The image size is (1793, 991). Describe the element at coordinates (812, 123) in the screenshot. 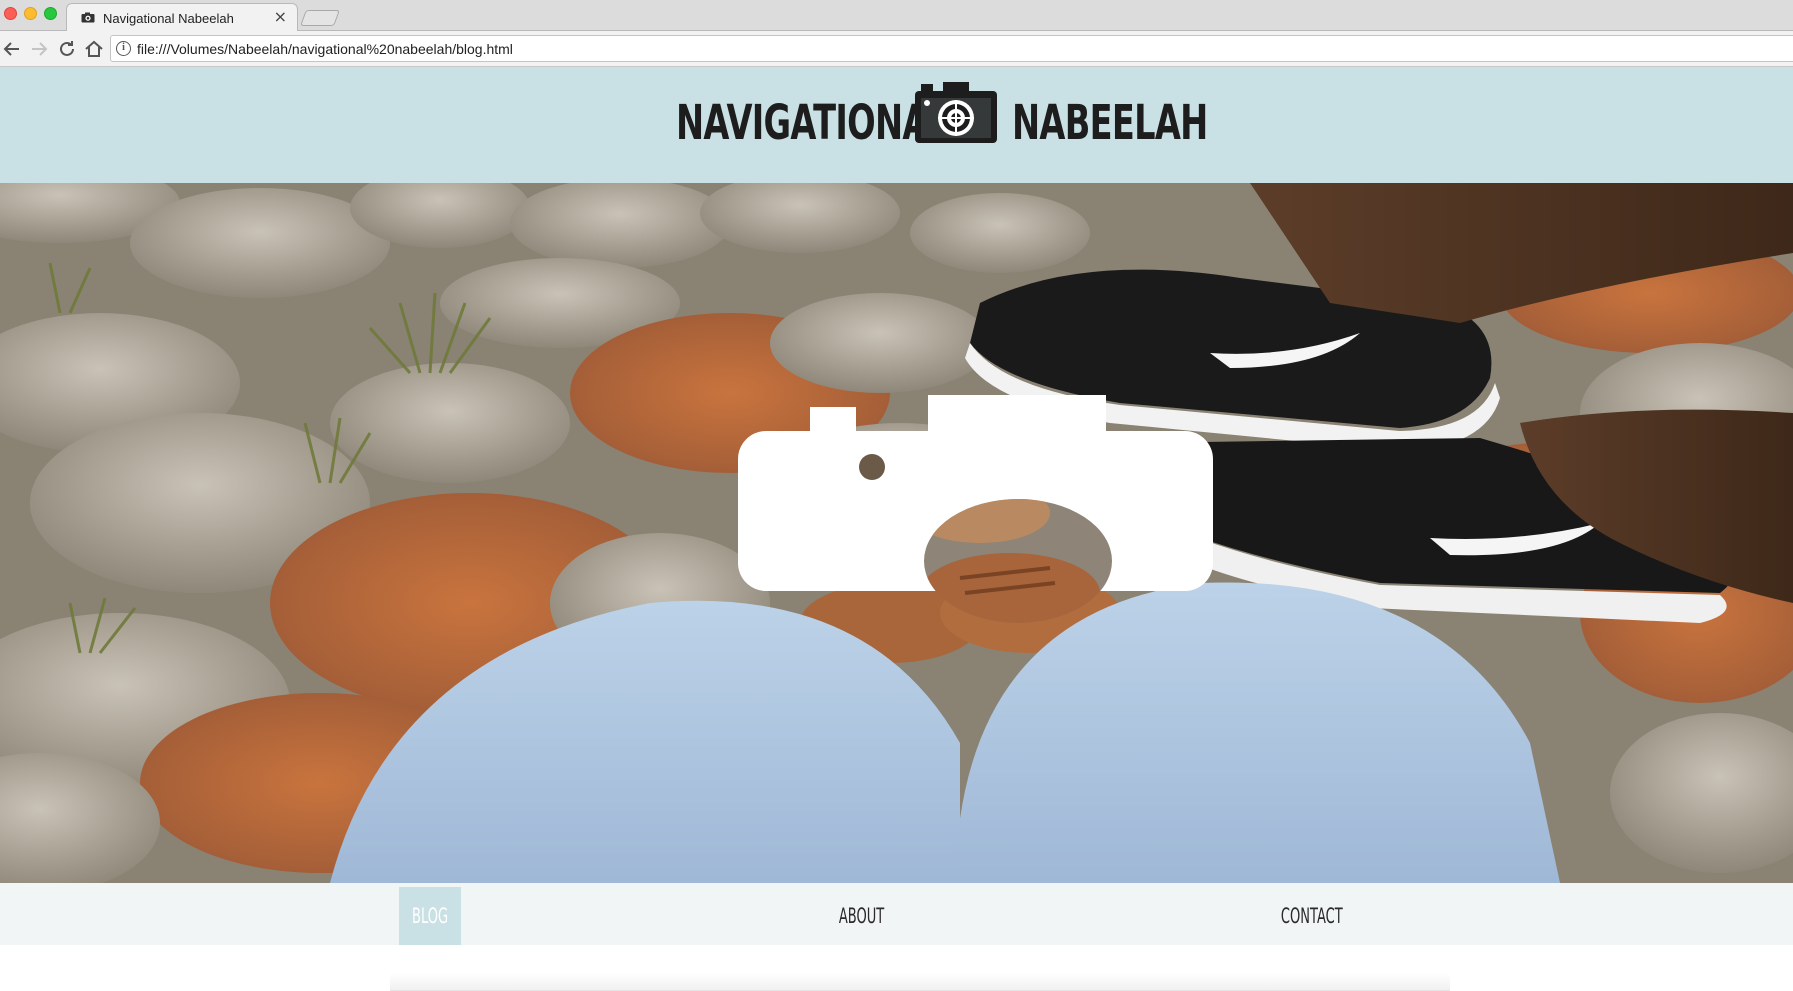

I see `logo-text-left: NAVIGATIONAL` at that location.